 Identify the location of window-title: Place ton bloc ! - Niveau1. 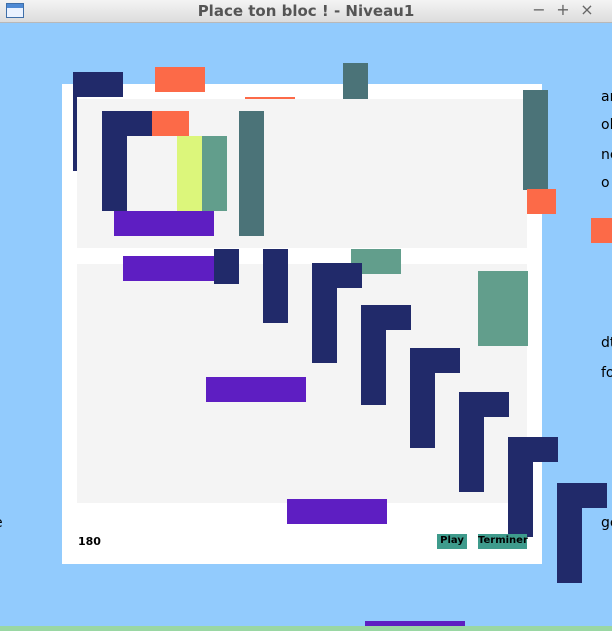
(306, 11).